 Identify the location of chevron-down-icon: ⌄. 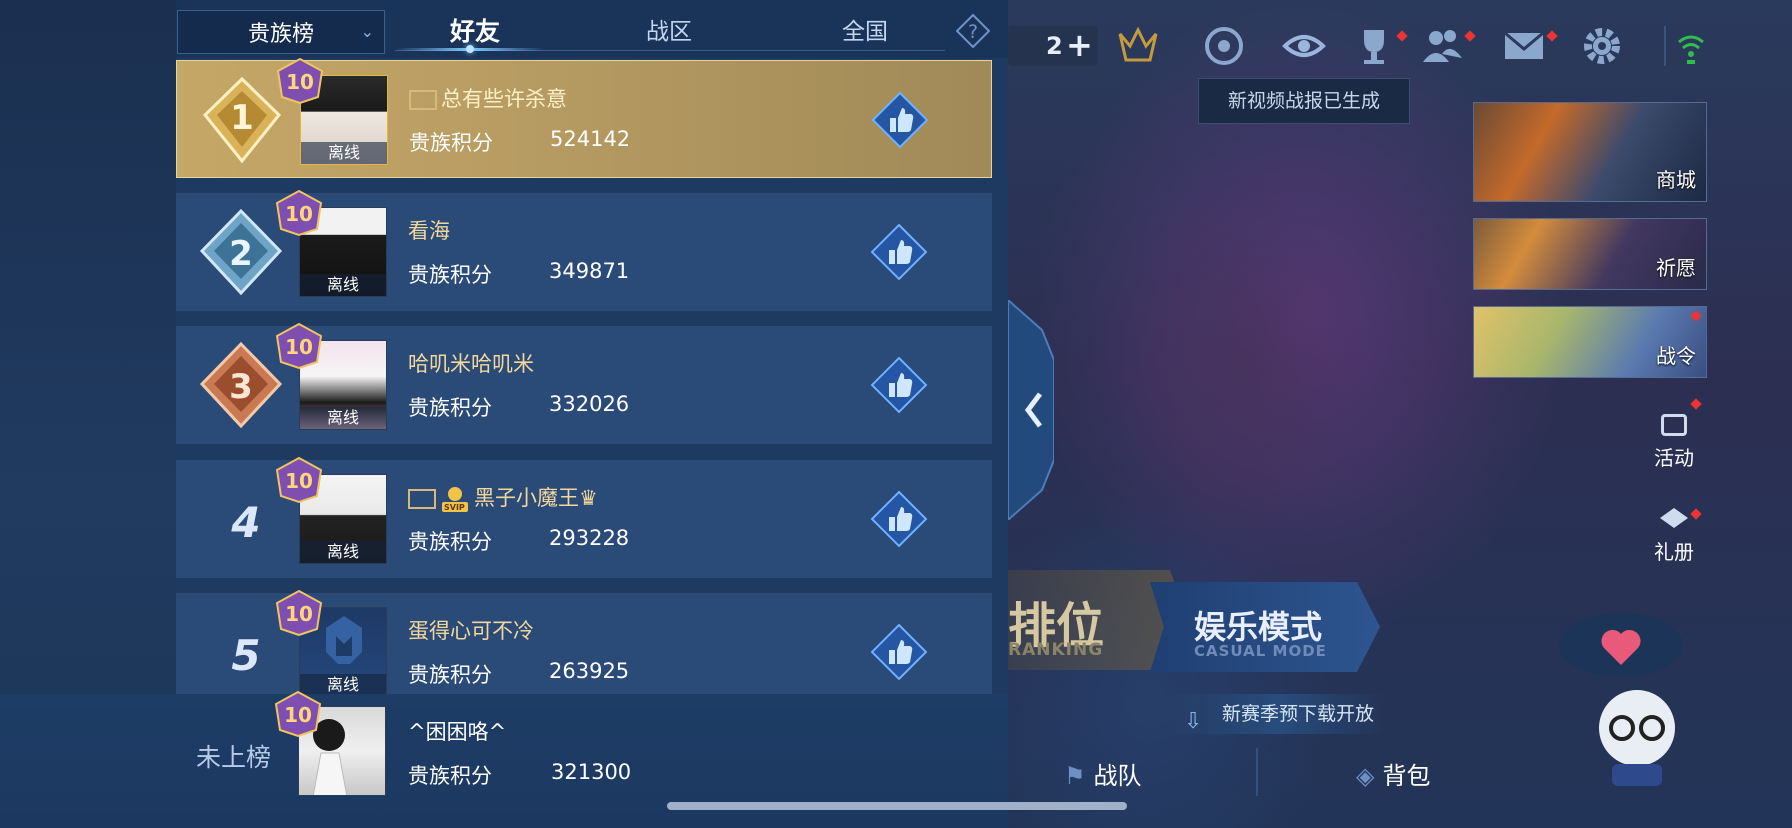
(367, 31).